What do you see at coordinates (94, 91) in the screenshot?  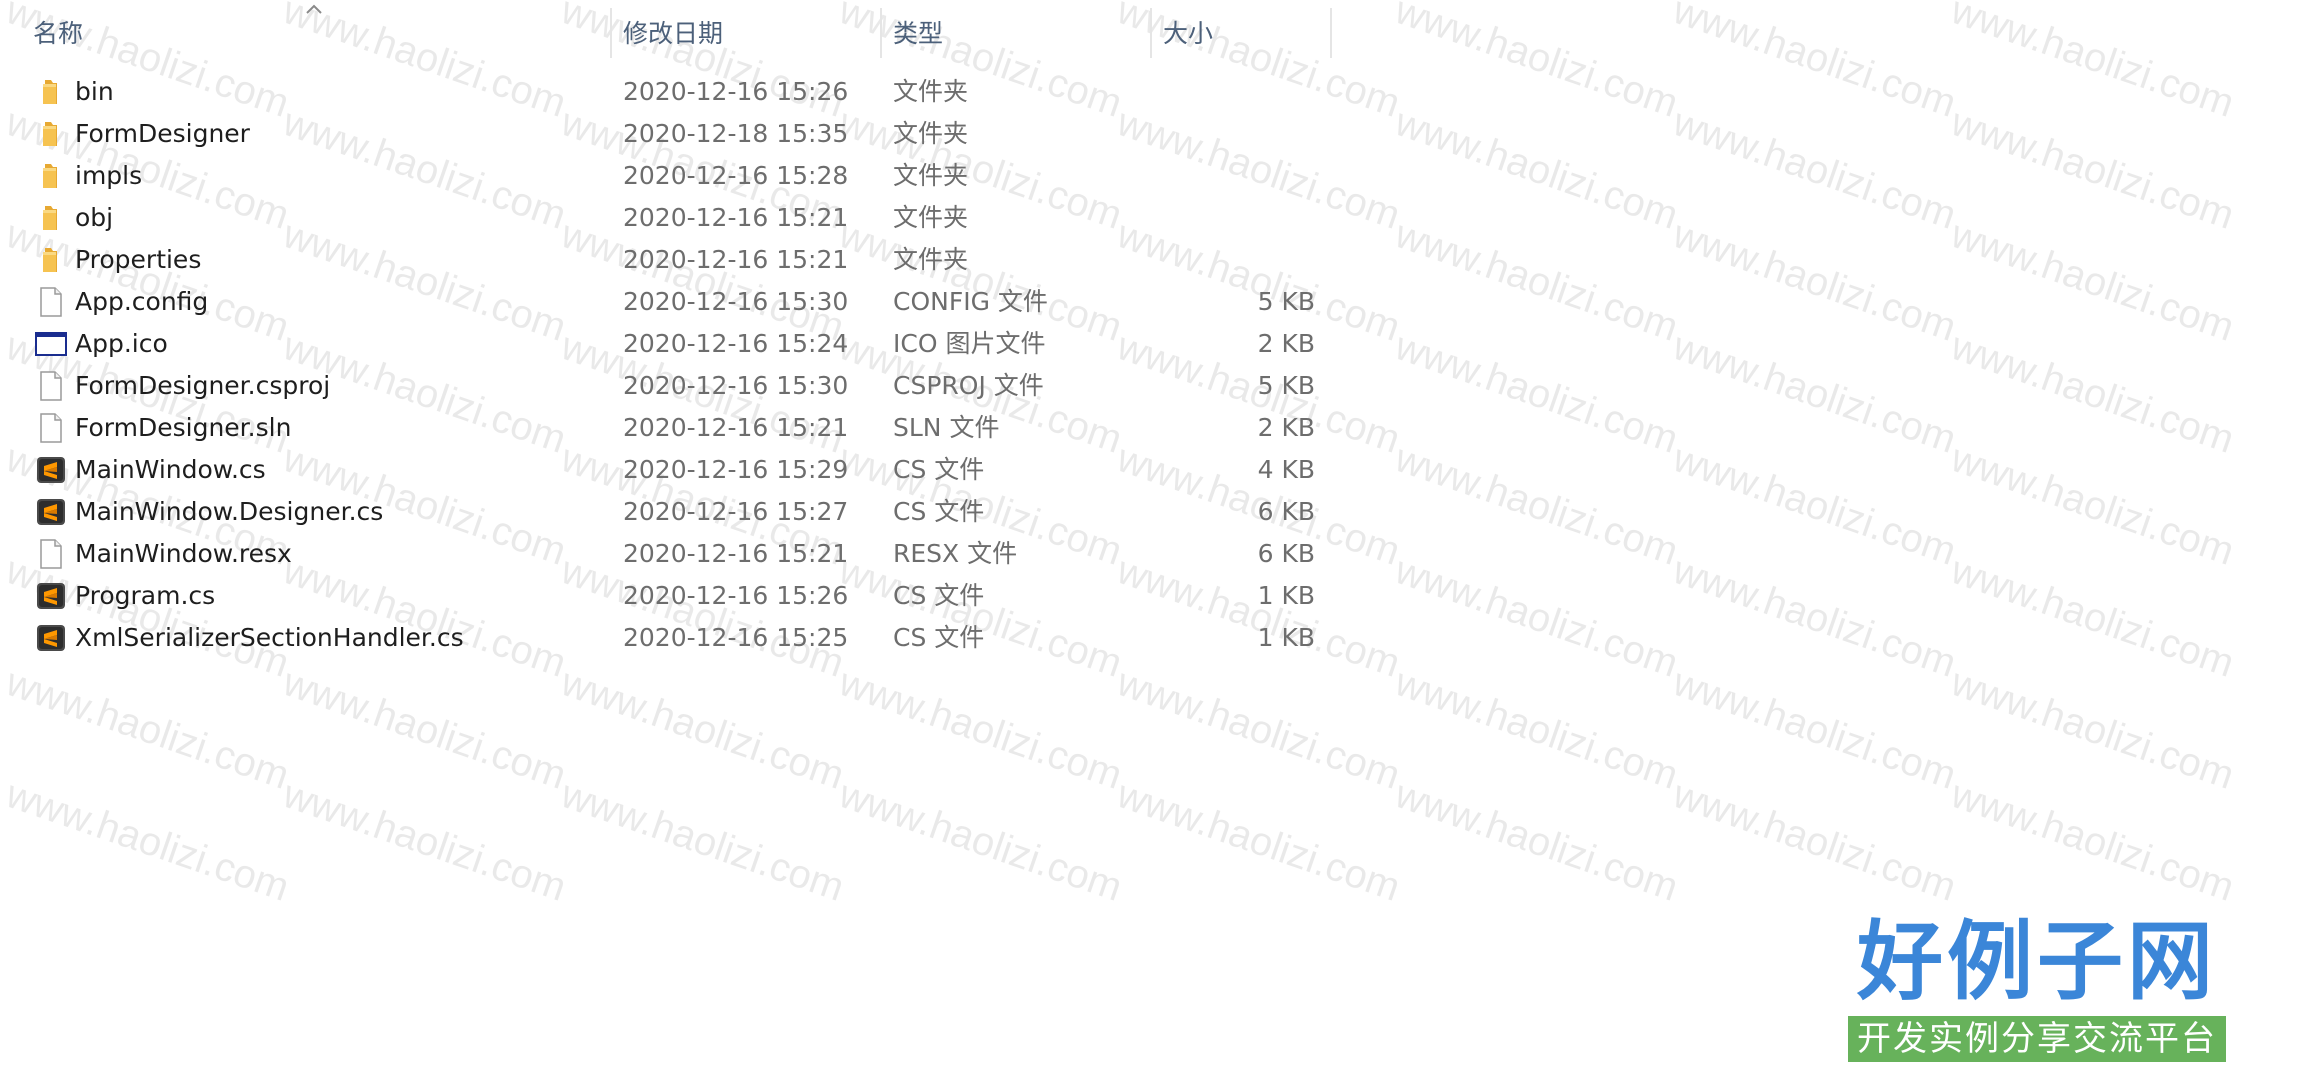 I see `file-name: bin` at bounding box center [94, 91].